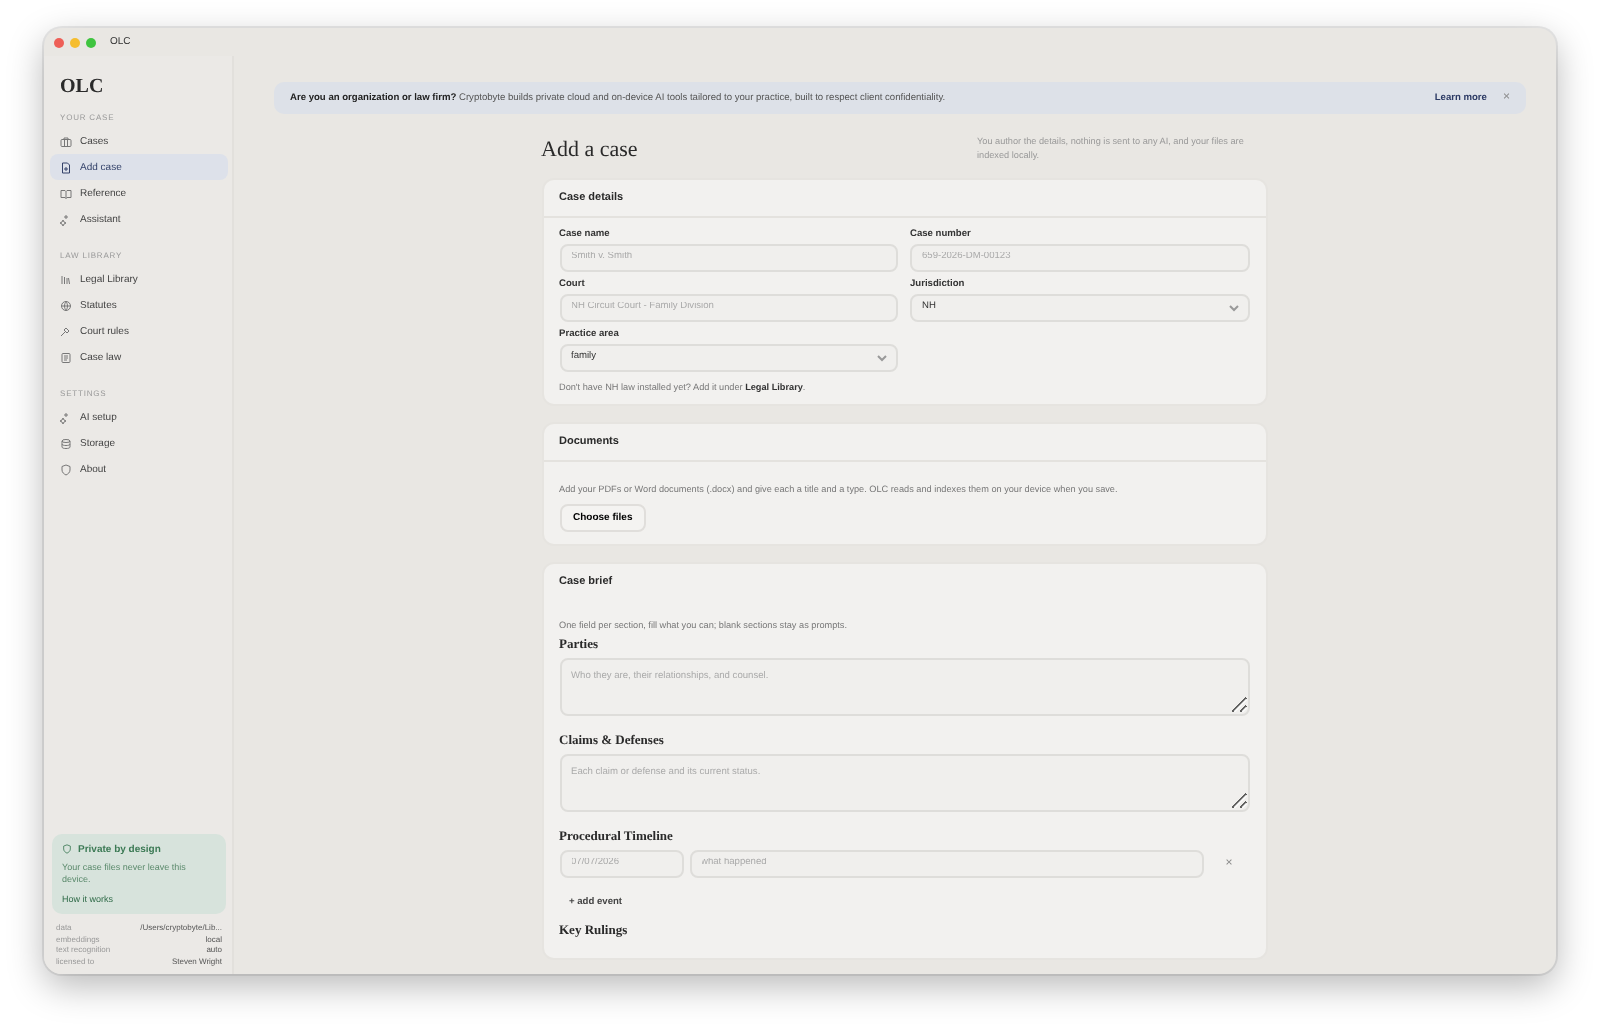 The image size is (1600, 1032). What do you see at coordinates (589, 150) in the screenshot?
I see `page-title: Add a case` at bounding box center [589, 150].